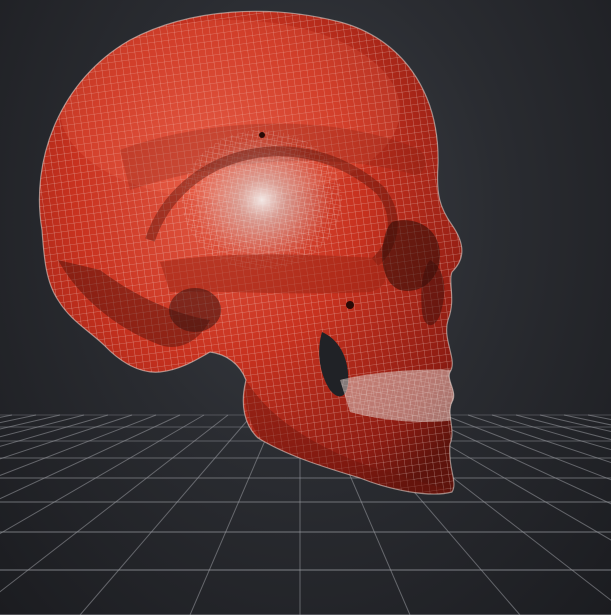 The height and width of the screenshot is (615, 611). Describe the element at coordinates (195, 310) in the screenshot. I see `ear-canal` at that location.